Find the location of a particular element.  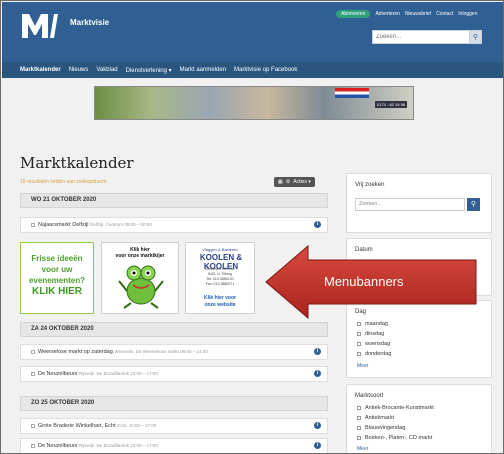

date-header: WO 21 OKTOBER 2020 is located at coordinates (174, 200).